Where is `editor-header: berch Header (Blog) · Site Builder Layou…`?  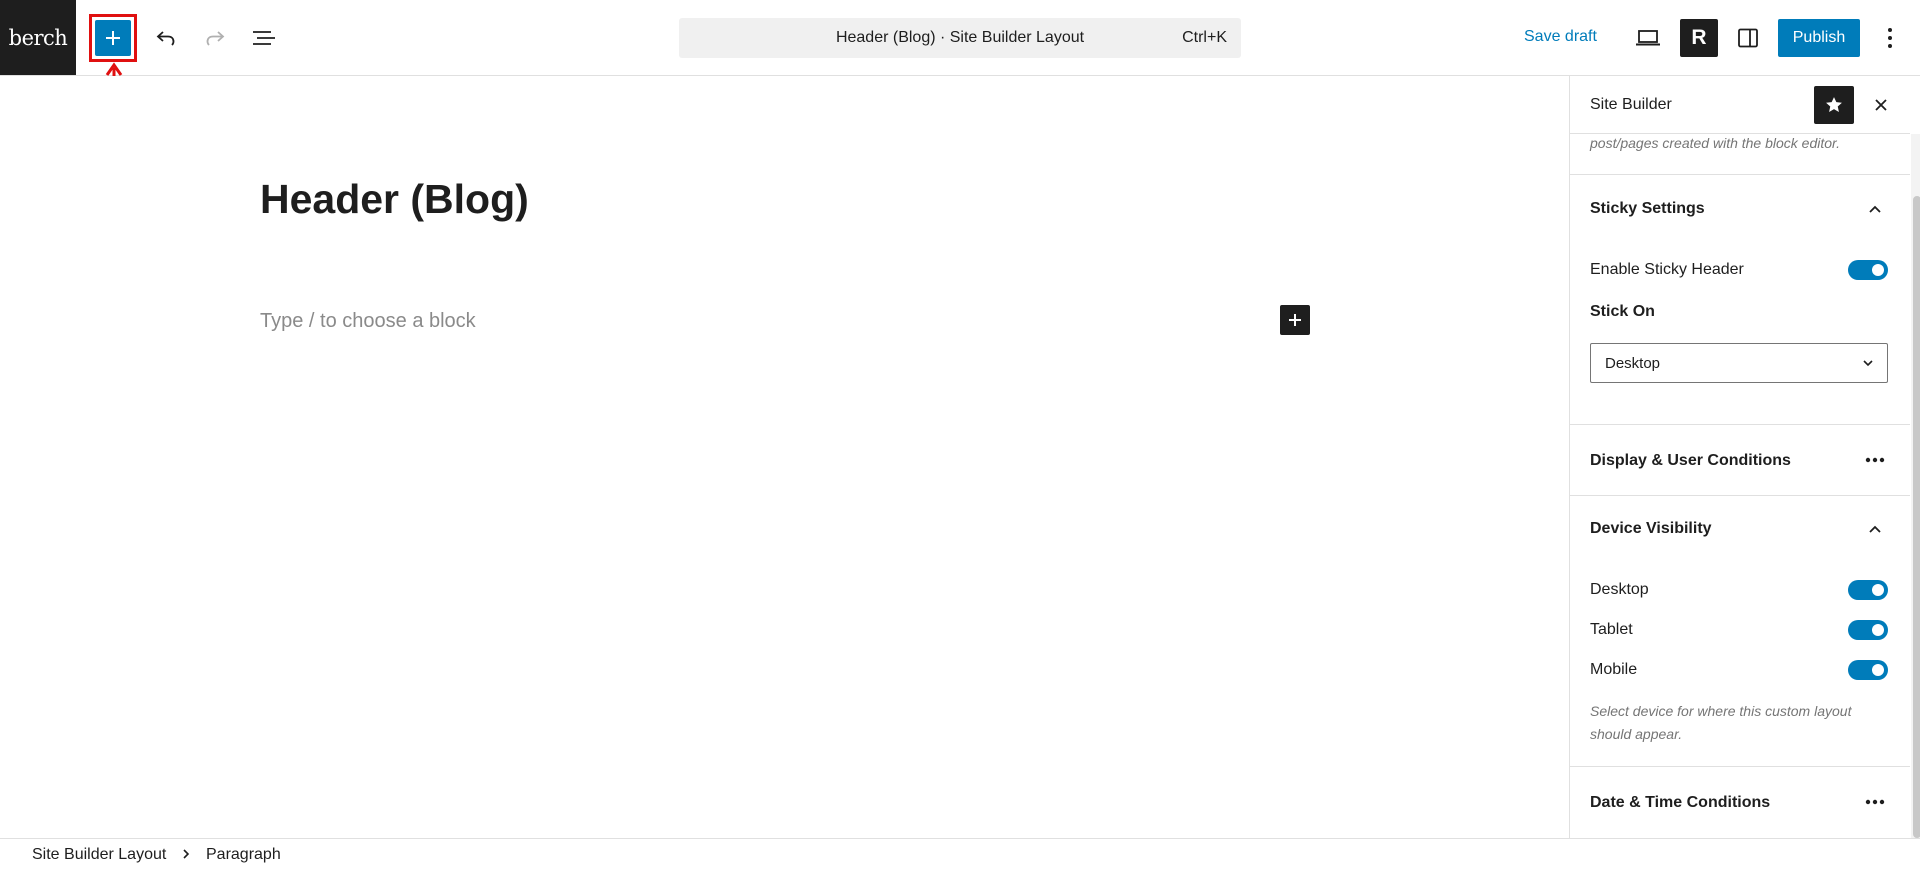 editor-header: berch Header (Blog) · Site Builder Layou… is located at coordinates (960, 38).